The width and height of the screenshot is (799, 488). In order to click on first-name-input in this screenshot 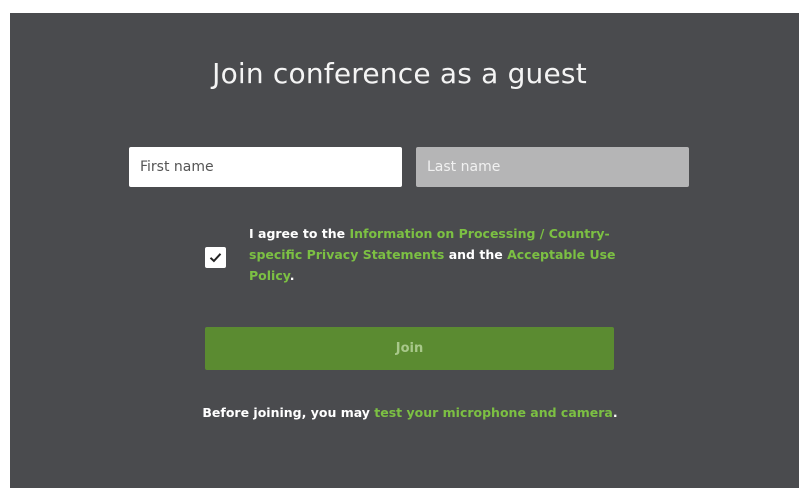, I will do `click(265, 167)`.